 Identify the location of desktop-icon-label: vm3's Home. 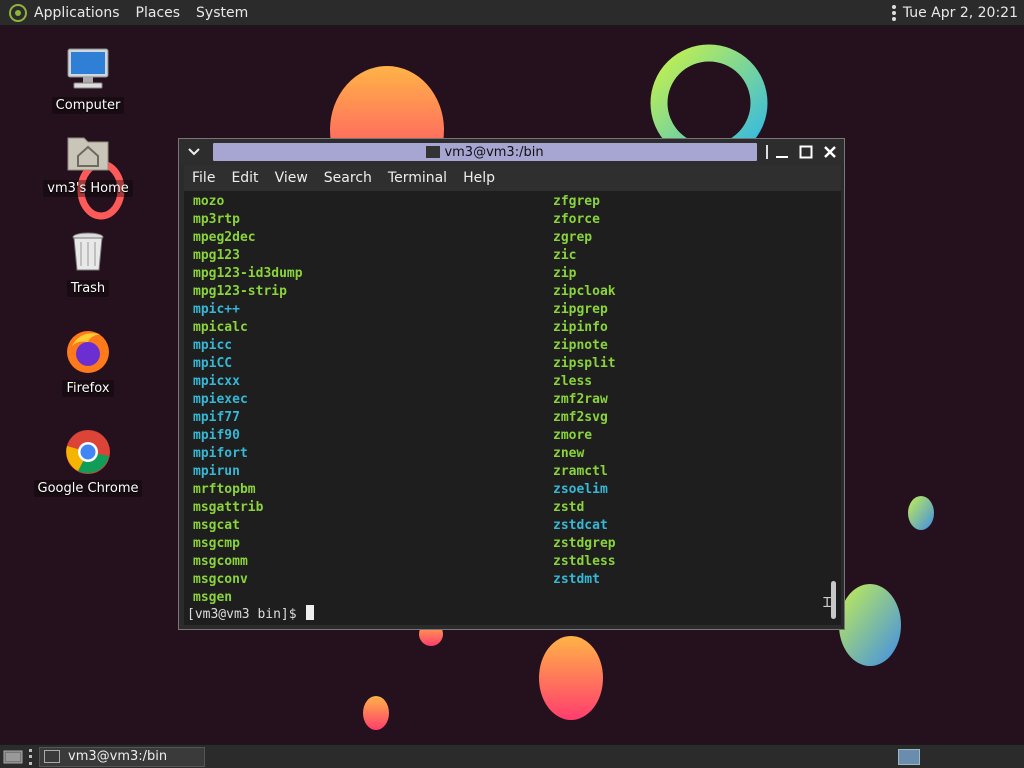
(88, 188).